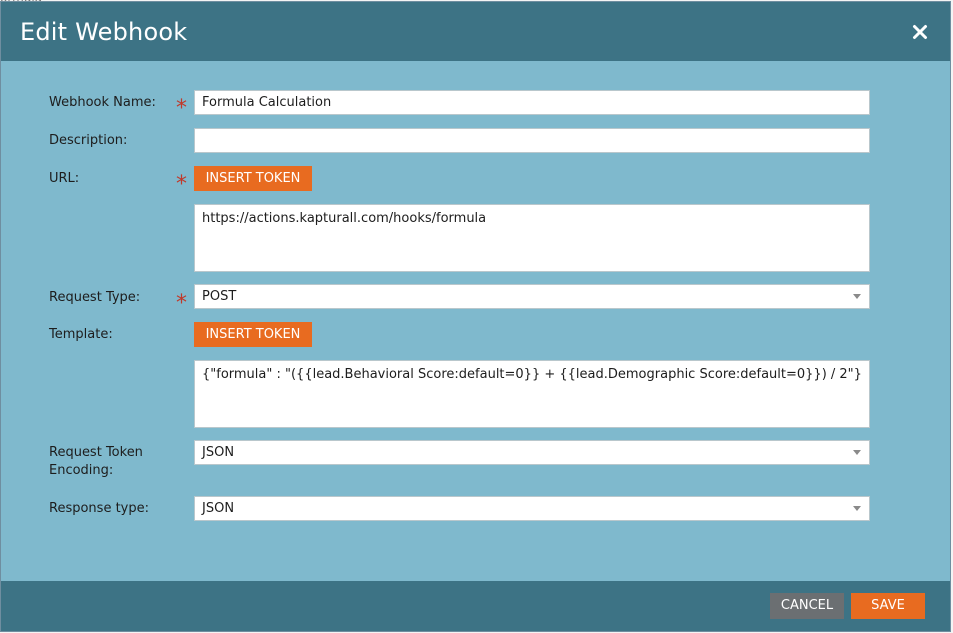 This screenshot has width=953, height=633. I want to click on request-token-encoding-label-line1: Request Token, so click(96, 452).